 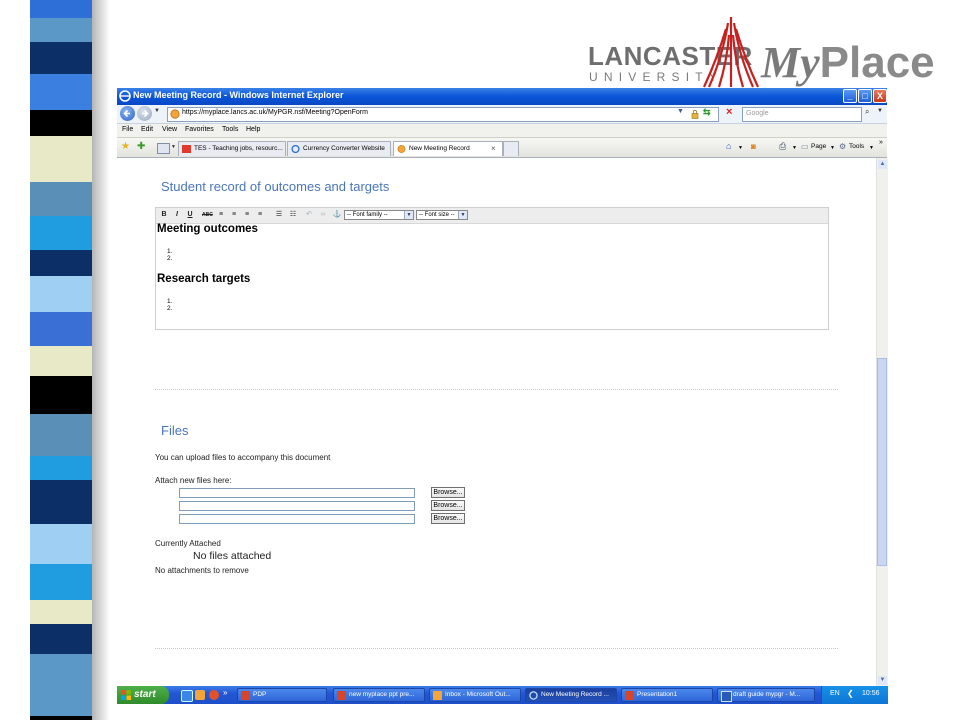 I want to click on anchor-icon: ⚓, so click(x=337, y=215).